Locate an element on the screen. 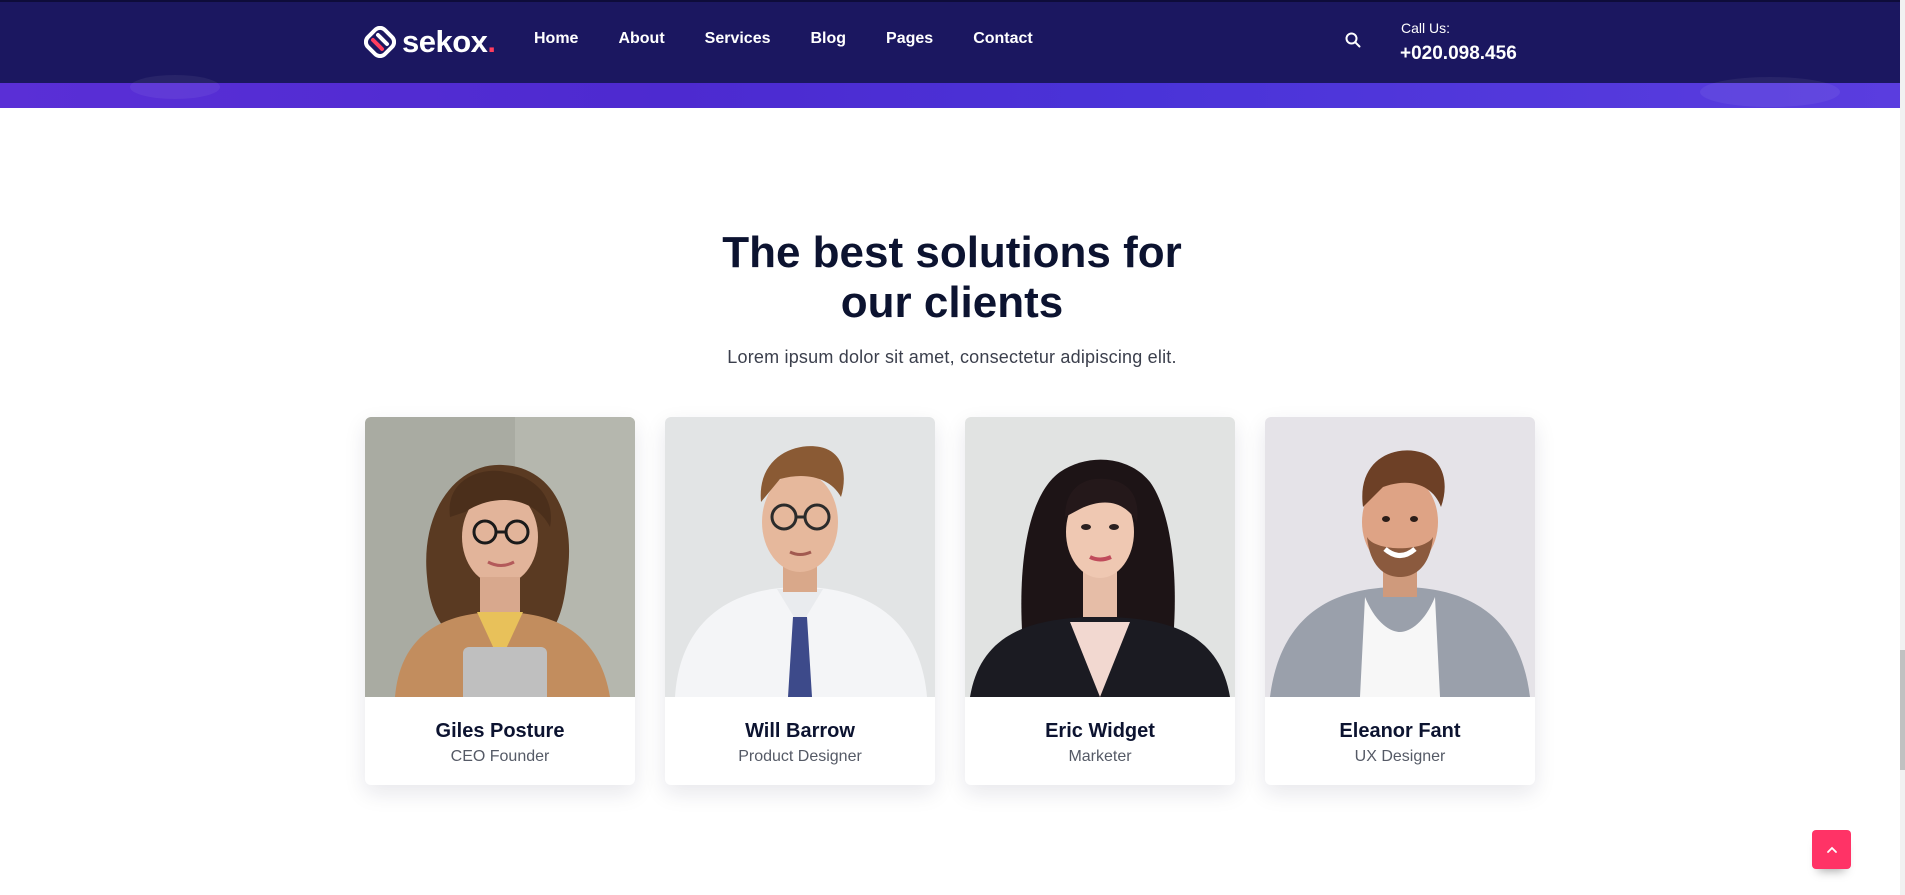 Image resolution: width=1905 pixels, height=895 pixels. team-name: Eleanor Fant is located at coordinates (1400, 731).